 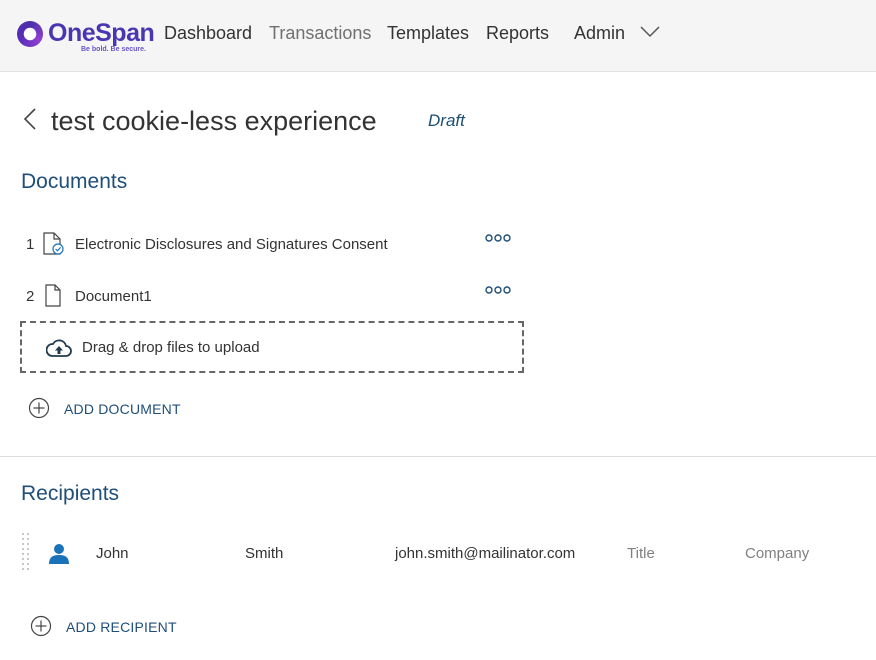 I want to click on drag-handle-icon, so click(x=26, y=553).